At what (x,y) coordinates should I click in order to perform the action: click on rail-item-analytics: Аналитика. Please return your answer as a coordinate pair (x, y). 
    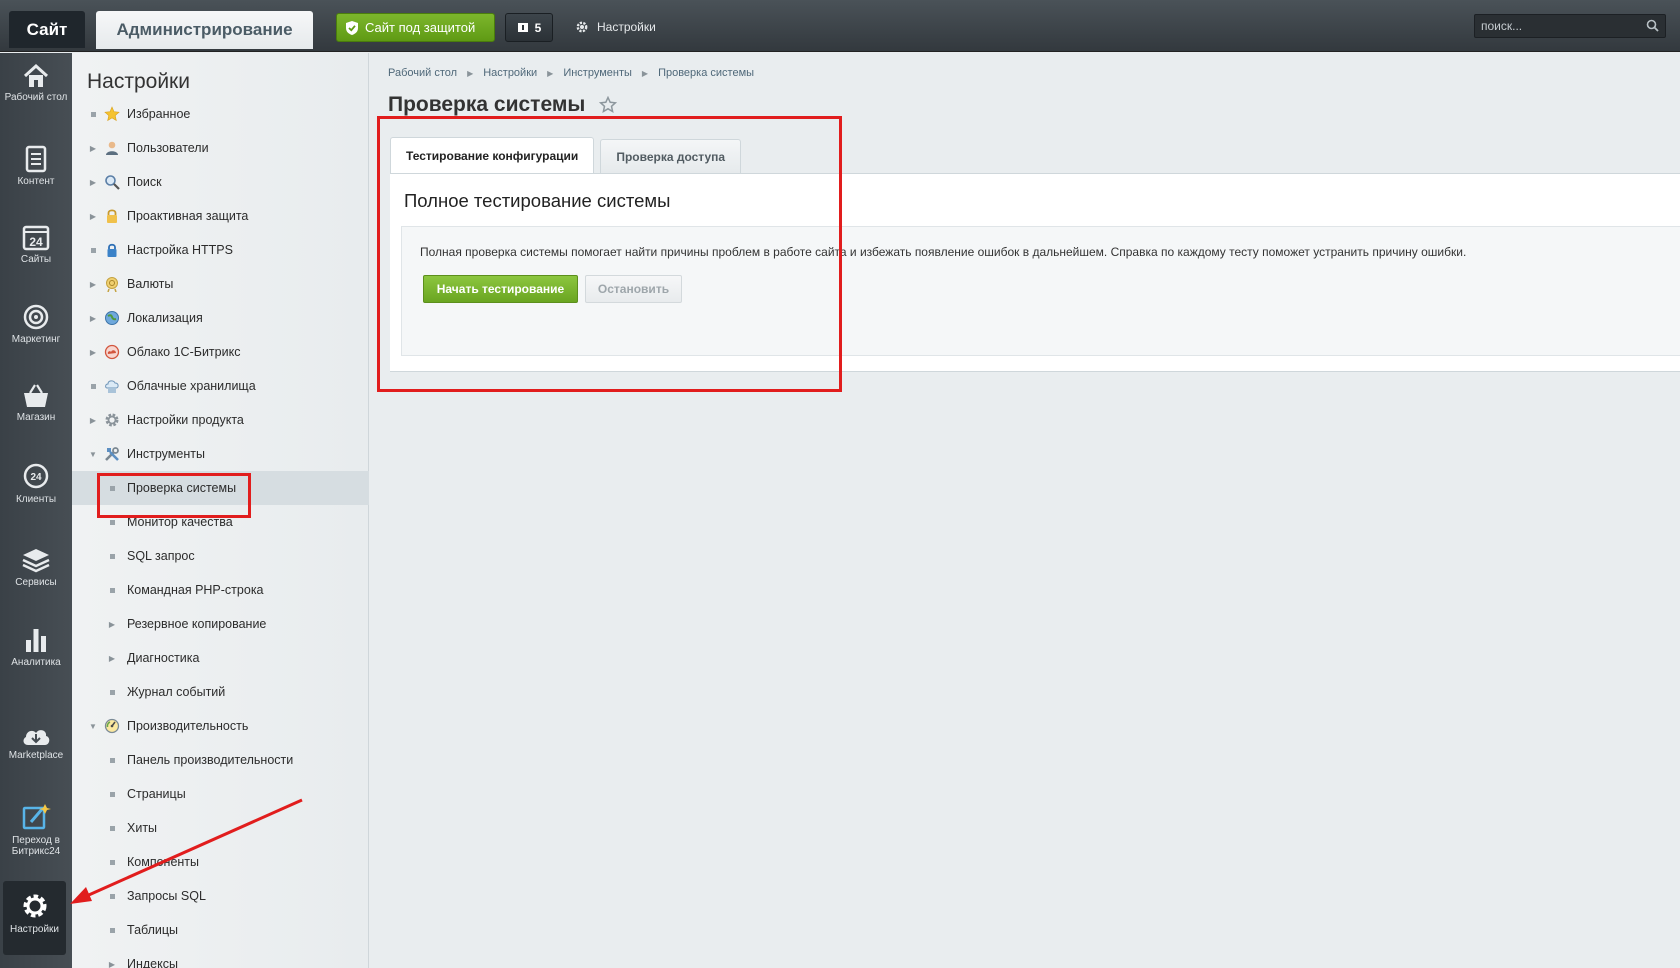
    Looking at the image, I should click on (36, 664).